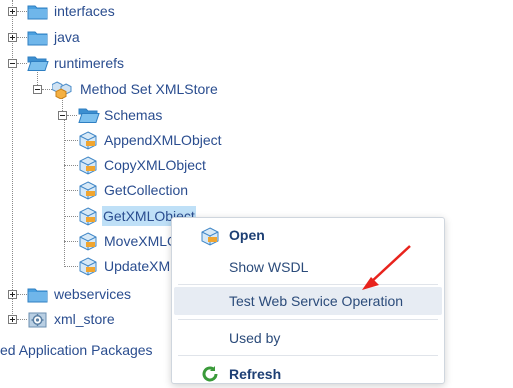  Describe the element at coordinates (12, 37) in the screenshot. I see `expand-toggle-java` at that location.